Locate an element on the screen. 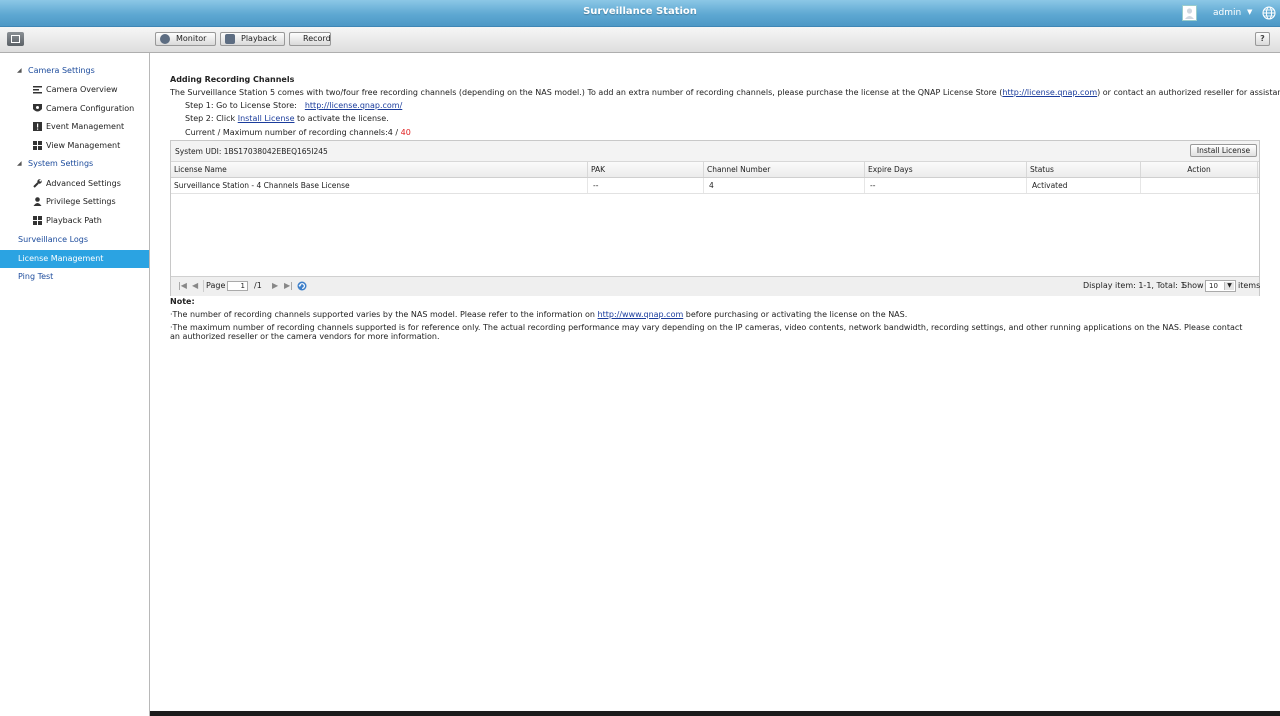 This screenshot has width=1280, height=716. sidebar-item-surveillance-logs: Surveillance Logs is located at coordinates (74, 240).